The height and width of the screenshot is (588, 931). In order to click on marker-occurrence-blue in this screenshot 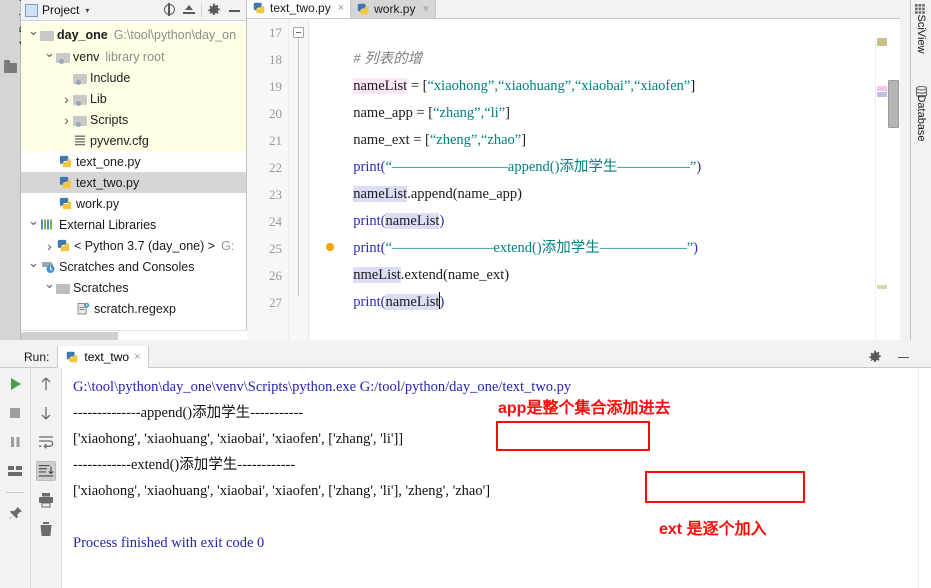, I will do `click(882, 94)`.